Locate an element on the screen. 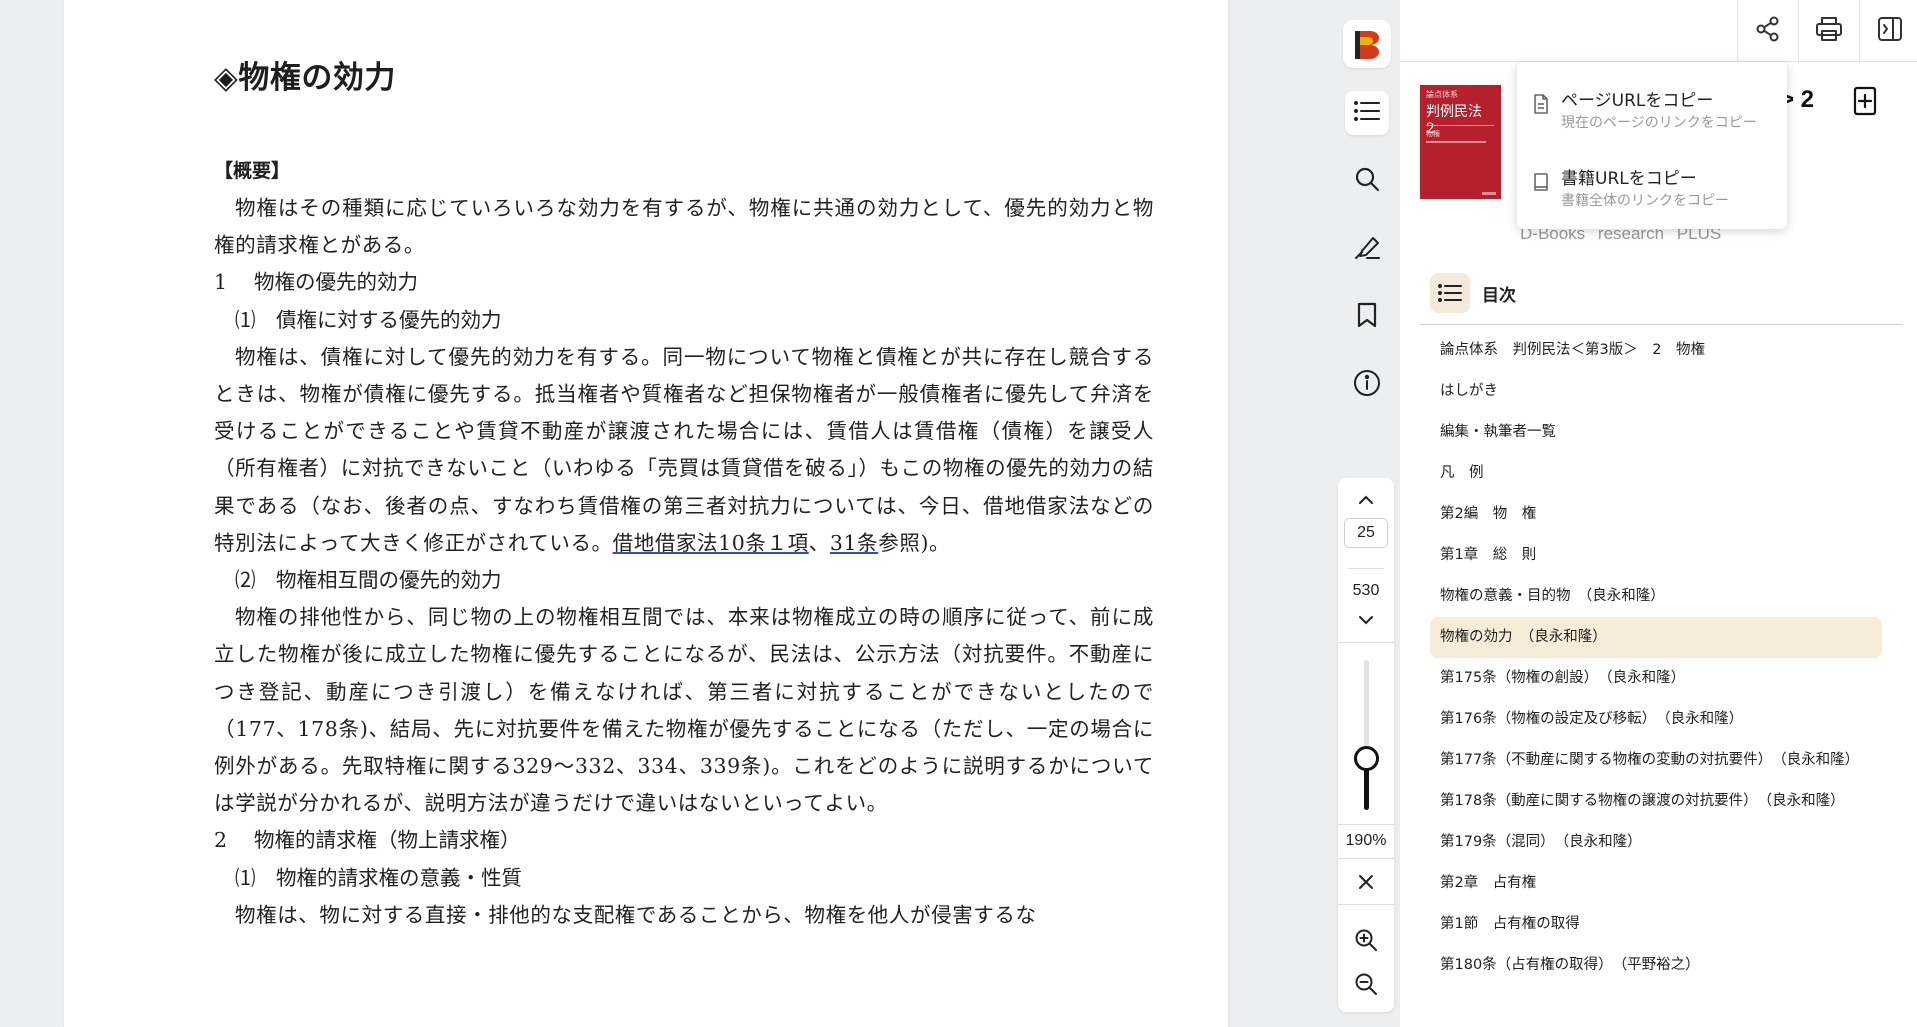 This screenshot has width=1917, height=1027. bookmark-icon is located at coordinates (1367, 317).